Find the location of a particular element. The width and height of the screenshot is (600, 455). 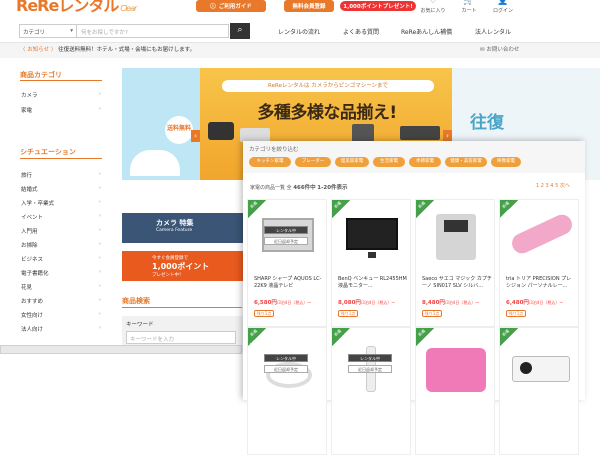

cart-link: 🛒 カート is located at coordinates (469, 7).